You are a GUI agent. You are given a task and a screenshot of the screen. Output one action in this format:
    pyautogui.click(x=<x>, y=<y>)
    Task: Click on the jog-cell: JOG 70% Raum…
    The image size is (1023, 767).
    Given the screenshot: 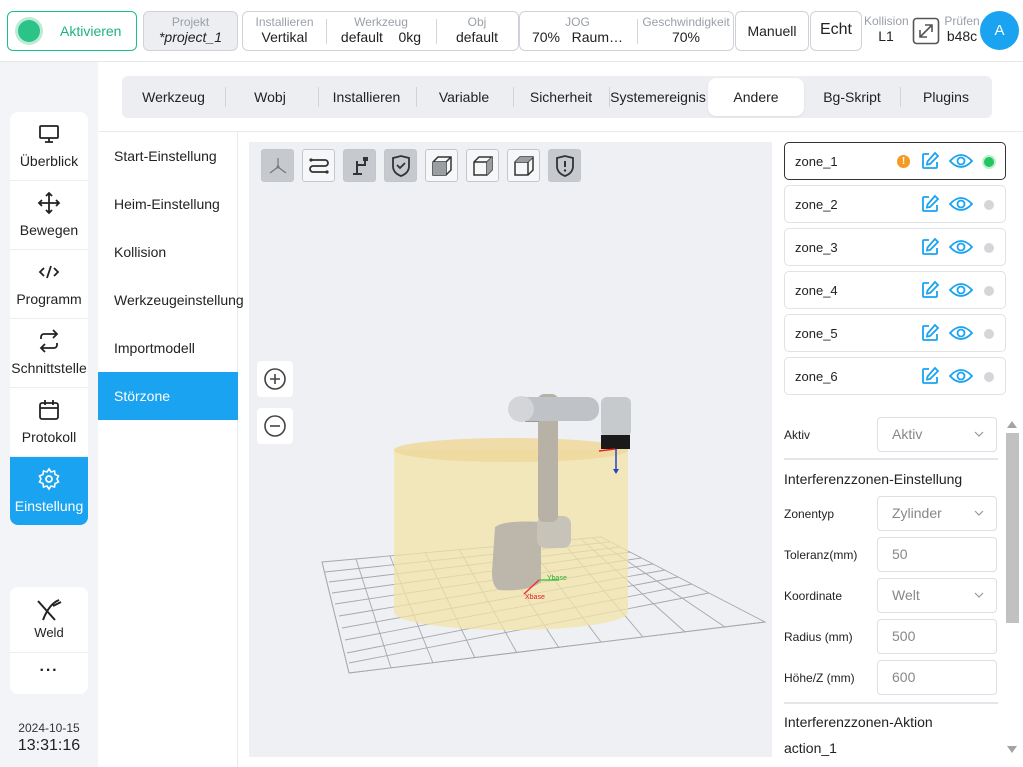 What is the action you would take?
    pyautogui.click(x=577, y=31)
    